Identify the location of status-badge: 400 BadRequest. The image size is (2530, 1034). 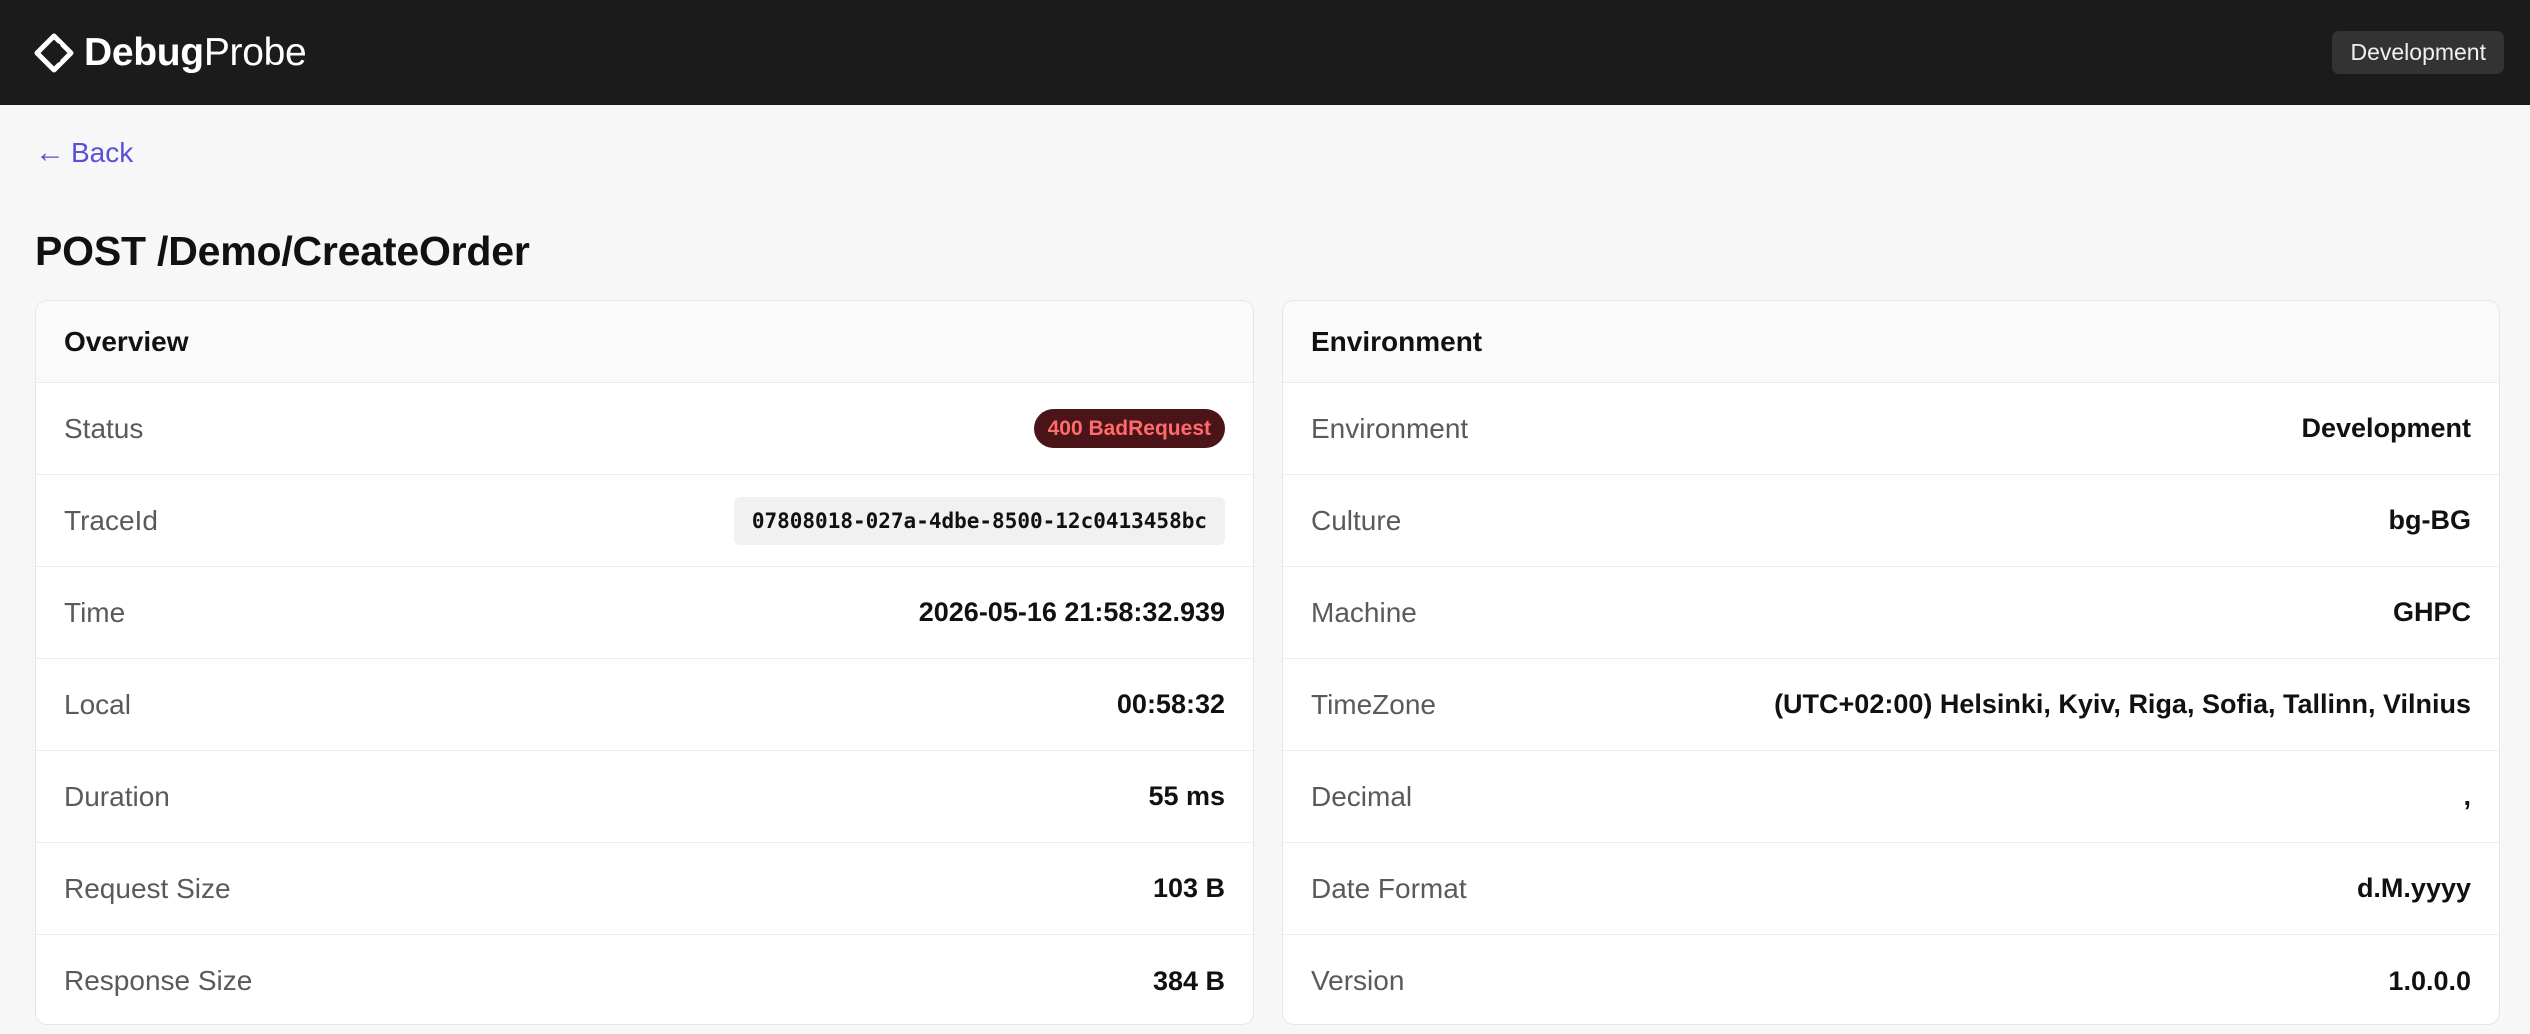
(1129, 428).